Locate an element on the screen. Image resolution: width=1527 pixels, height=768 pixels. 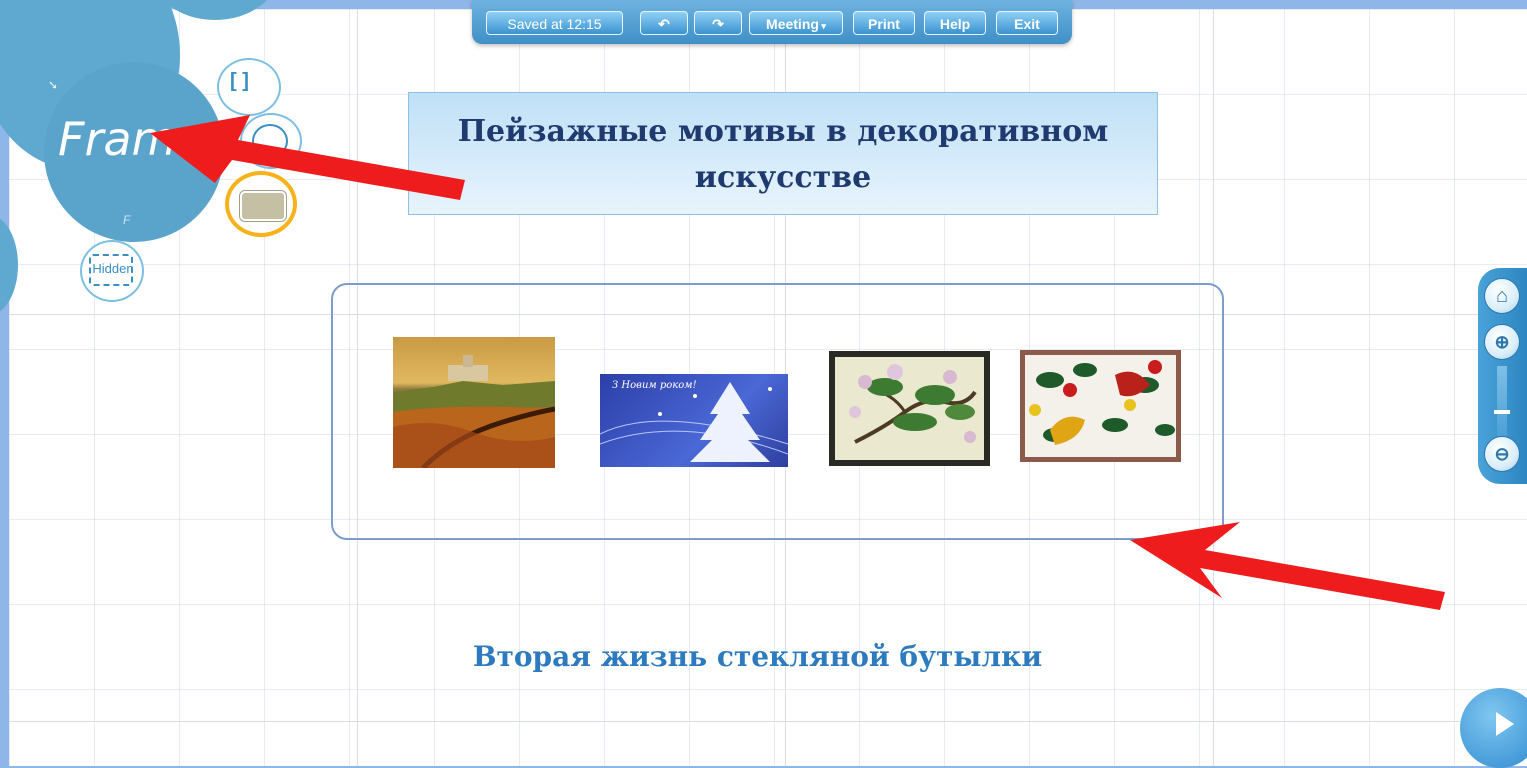
zoom-in-button: ⊕ is located at coordinates (1502, 342).